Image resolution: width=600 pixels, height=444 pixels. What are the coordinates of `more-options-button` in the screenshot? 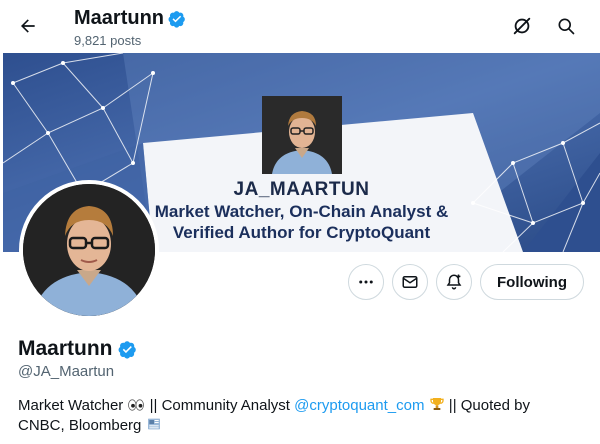 It's located at (366, 282).